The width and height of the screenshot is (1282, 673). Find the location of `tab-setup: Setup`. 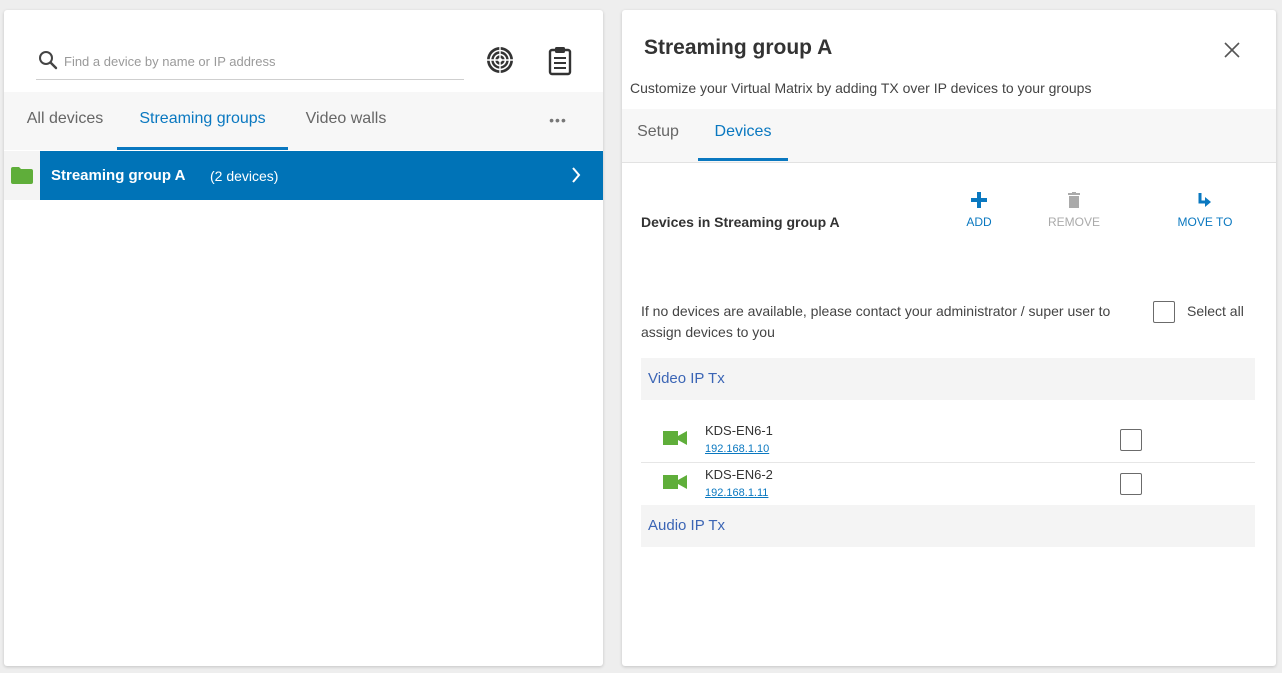

tab-setup: Setup is located at coordinates (658, 135).